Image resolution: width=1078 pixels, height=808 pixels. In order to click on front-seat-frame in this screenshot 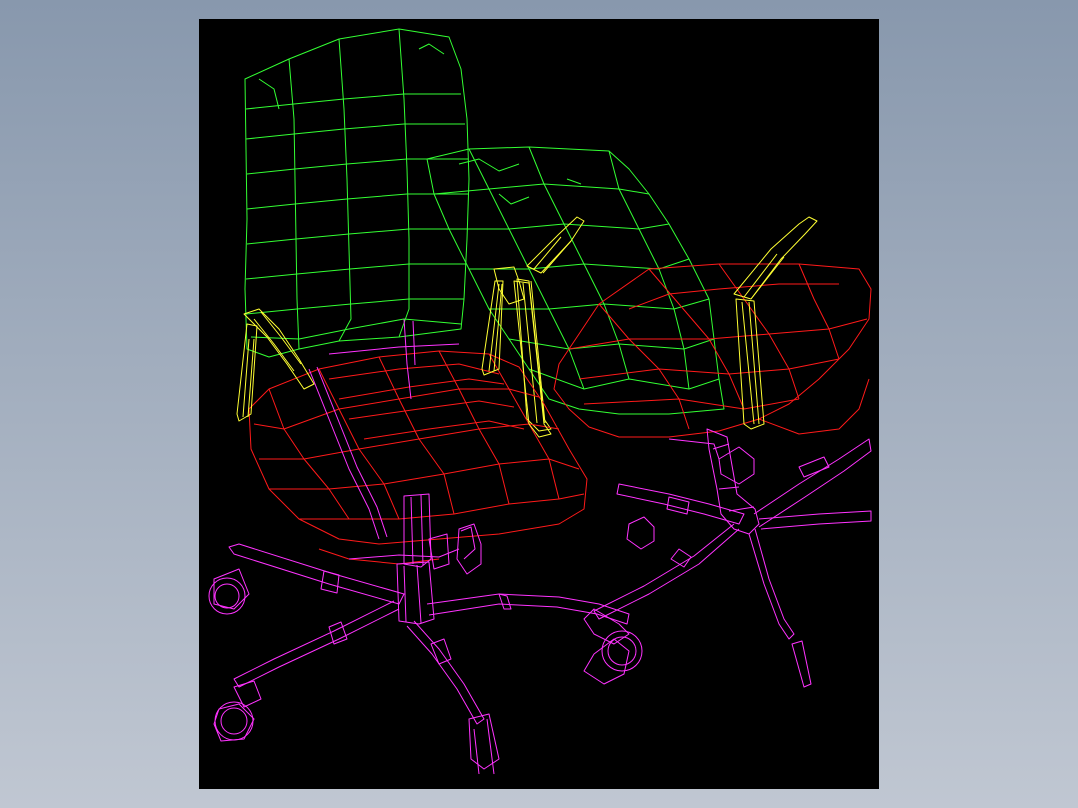, I will do `click(384, 429)`.